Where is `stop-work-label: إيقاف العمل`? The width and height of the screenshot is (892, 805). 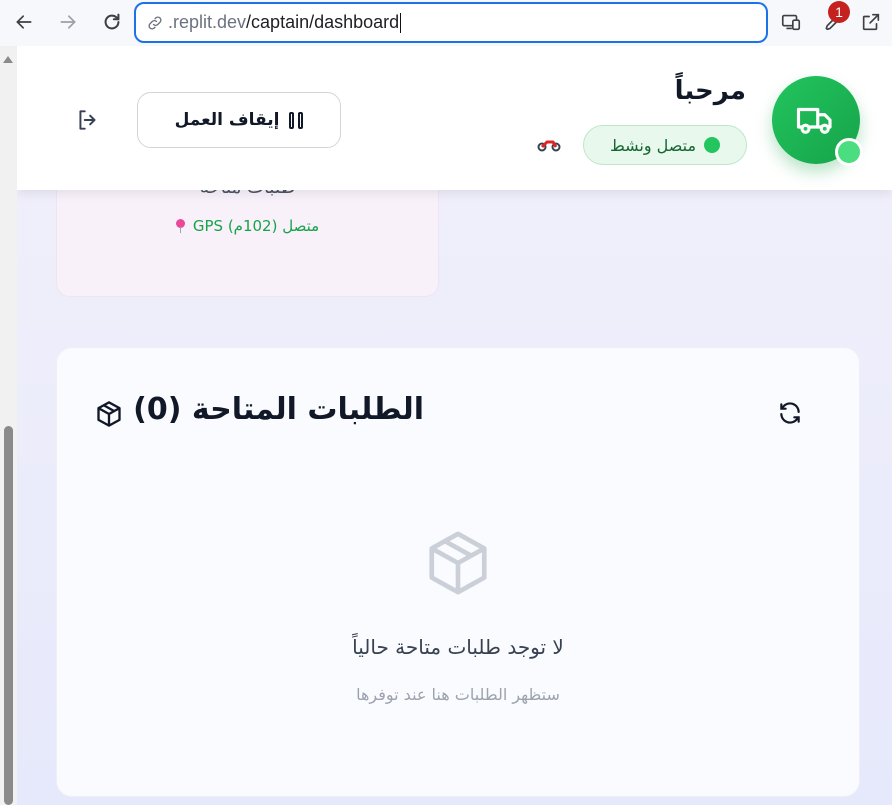 stop-work-label: إيقاف العمل is located at coordinates (227, 120).